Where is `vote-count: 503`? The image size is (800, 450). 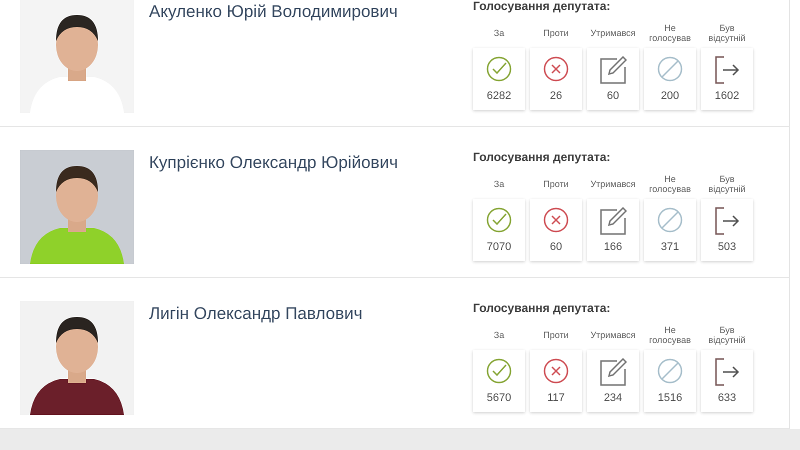 vote-count: 503 is located at coordinates (727, 247).